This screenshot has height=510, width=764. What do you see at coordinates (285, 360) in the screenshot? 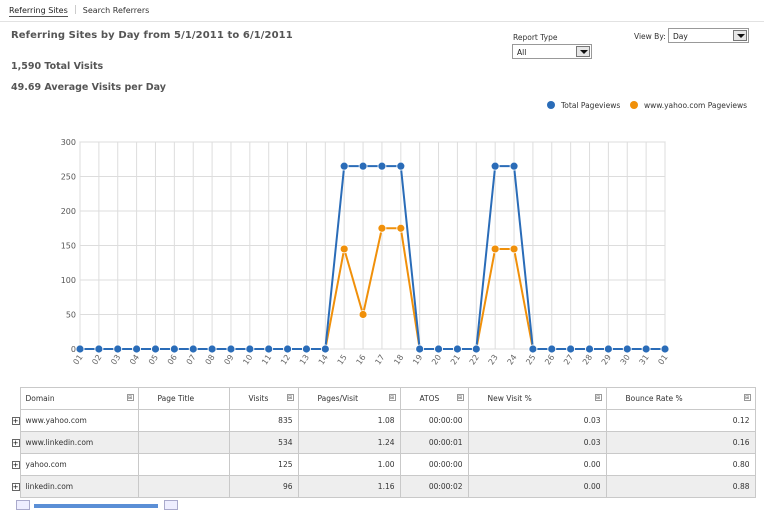
I see `x-tick-label: 12` at bounding box center [285, 360].